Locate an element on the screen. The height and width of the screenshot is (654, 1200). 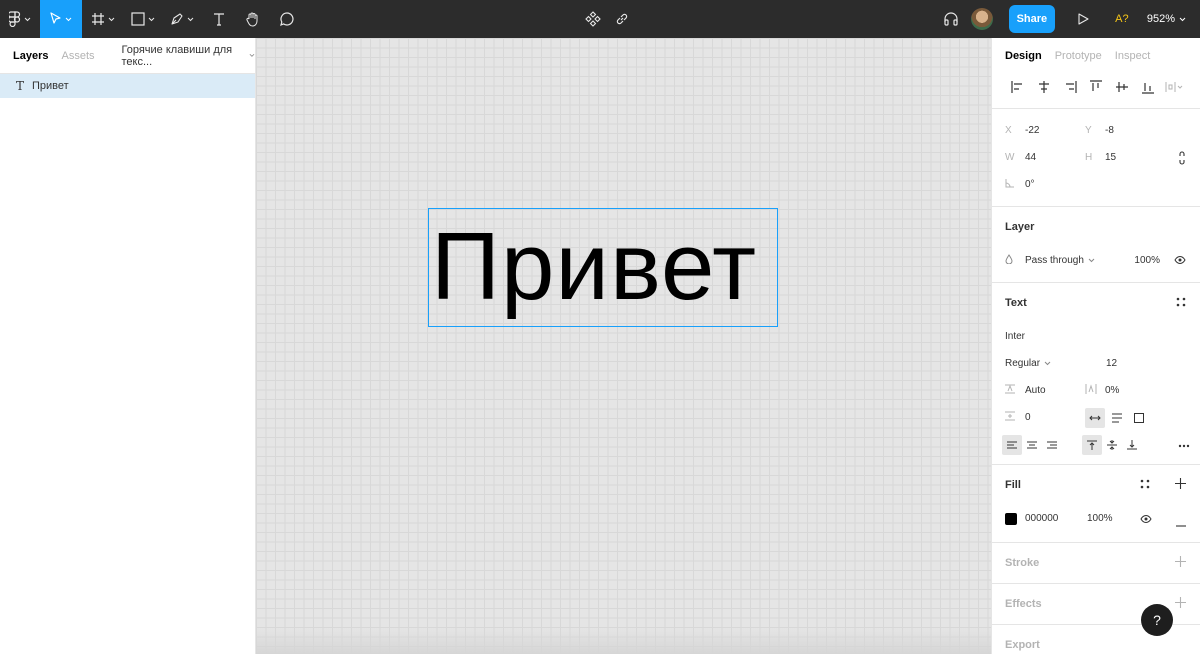
share-button: Share is located at coordinates (1031, 19).